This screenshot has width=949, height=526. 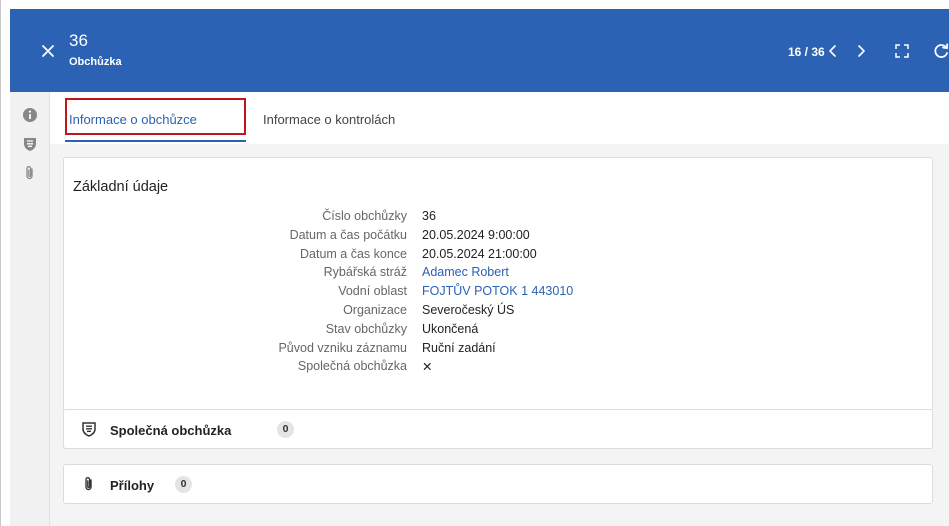 What do you see at coordinates (155, 141) in the screenshot?
I see `active-tab-indicator` at bounding box center [155, 141].